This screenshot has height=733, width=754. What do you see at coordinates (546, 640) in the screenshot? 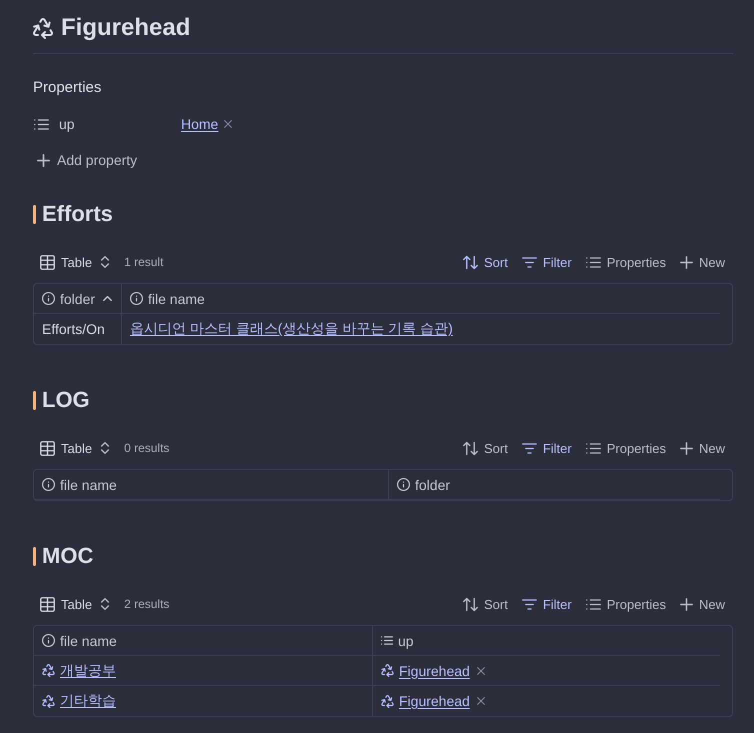
I see `column-header: up` at bounding box center [546, 640].